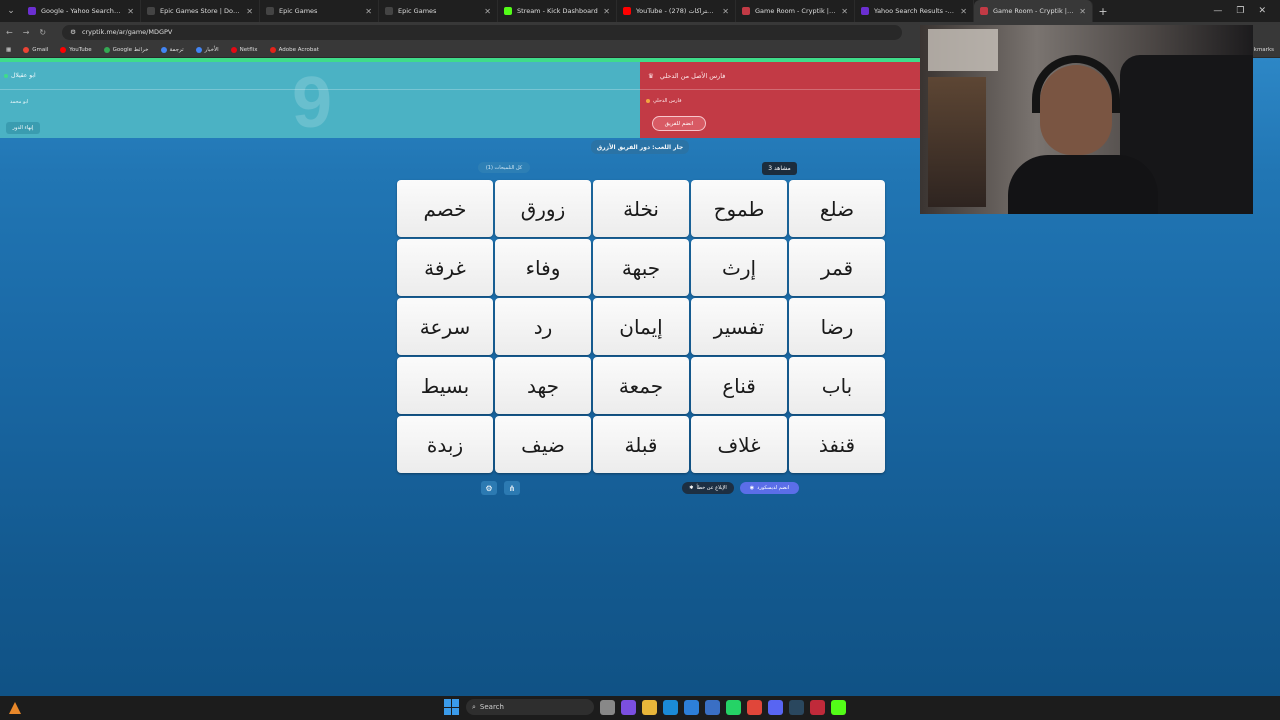  I want to click on word-card: قنفذ, so click(837, 444).